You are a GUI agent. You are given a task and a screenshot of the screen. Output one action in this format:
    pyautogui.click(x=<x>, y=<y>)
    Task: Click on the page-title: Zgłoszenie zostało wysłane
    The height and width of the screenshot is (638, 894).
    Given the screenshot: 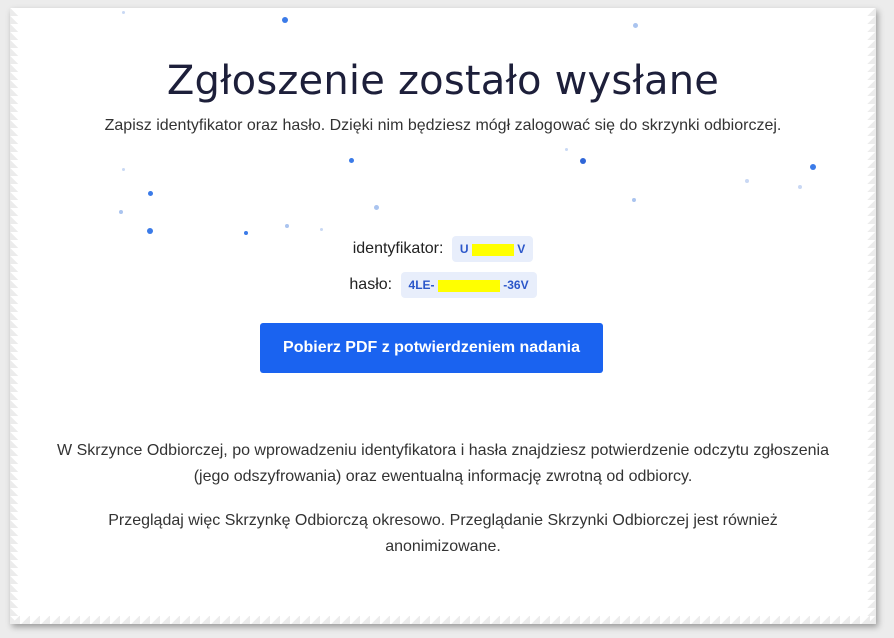 What is the action you would take?
    pyautogui.click(x=443, y=81)
    